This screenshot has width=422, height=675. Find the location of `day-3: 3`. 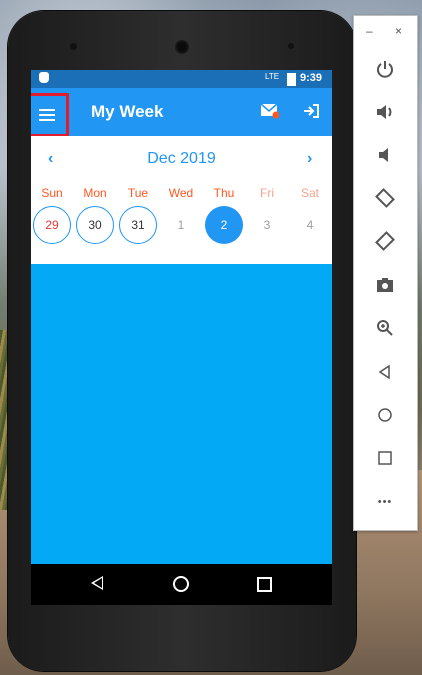

day-3: 3 is located at coordinates (267, 225).